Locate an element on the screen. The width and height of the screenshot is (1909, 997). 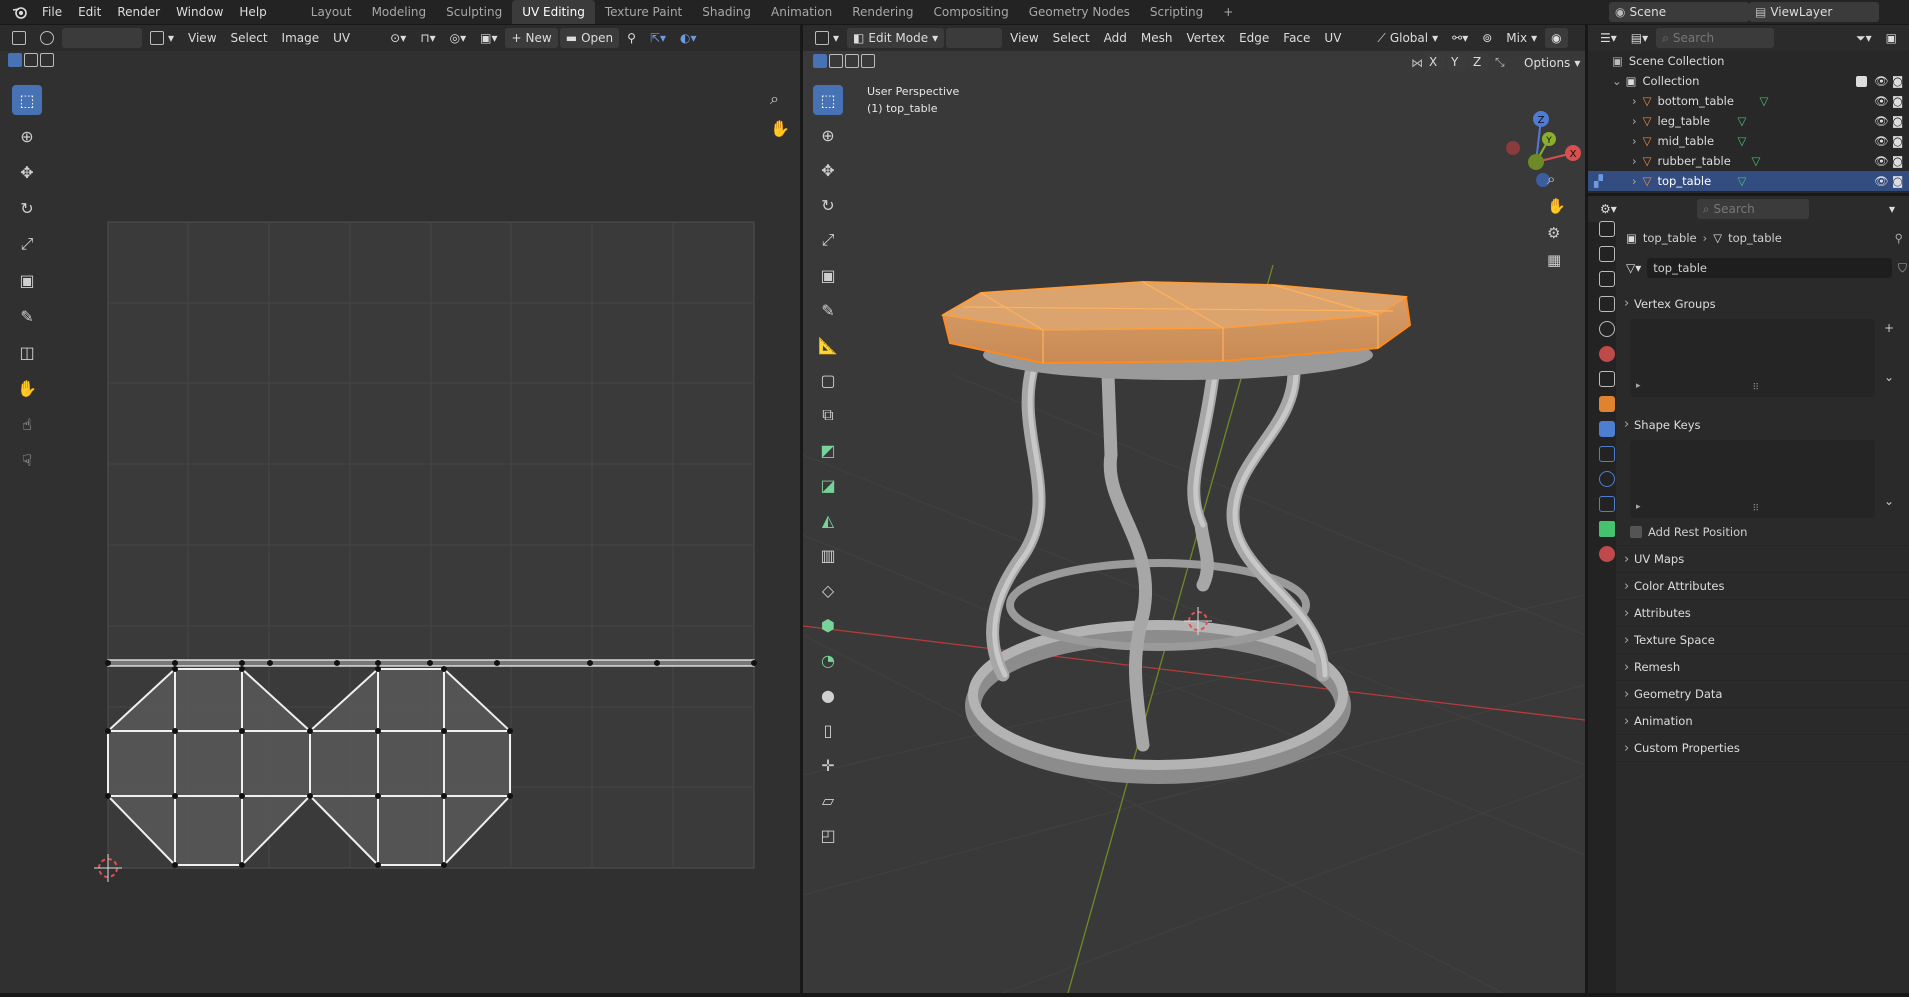
properties-options-icon: ▾ is located at coordinates (1893, 209).